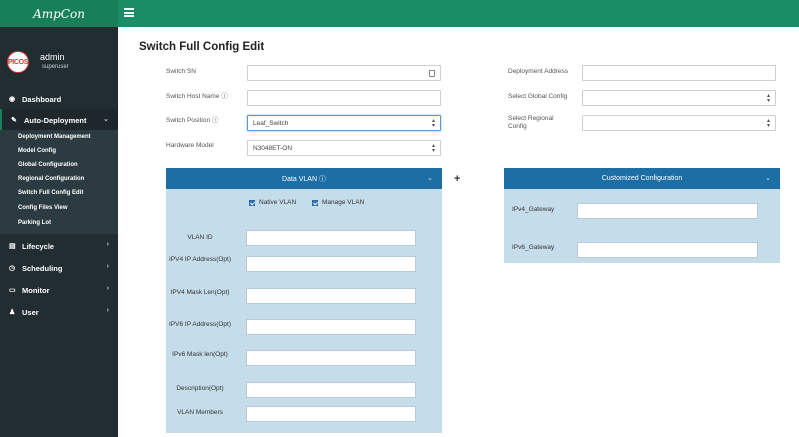 Image resolution: width=799 pixels, height=437 pixels. Describe the element at coordinates (200, 388) in the screenshot. I see `description-label: Description(Opt)` at that location.